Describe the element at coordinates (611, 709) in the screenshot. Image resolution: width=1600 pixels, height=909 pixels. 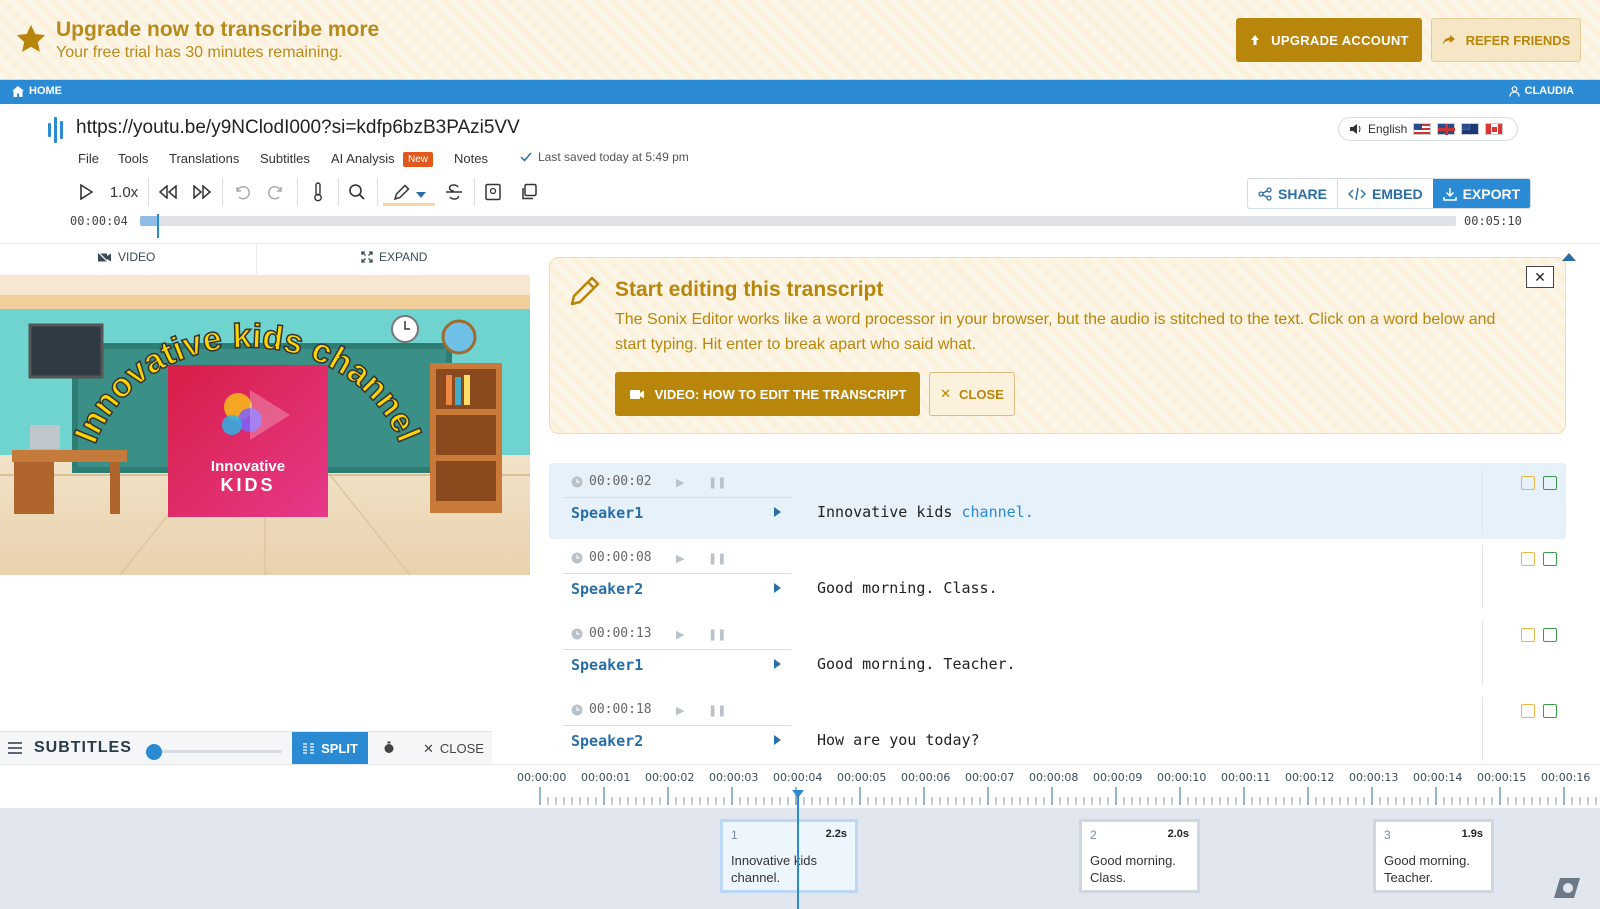
I see `paragraph-timestamp: 00:00:18` at that location.